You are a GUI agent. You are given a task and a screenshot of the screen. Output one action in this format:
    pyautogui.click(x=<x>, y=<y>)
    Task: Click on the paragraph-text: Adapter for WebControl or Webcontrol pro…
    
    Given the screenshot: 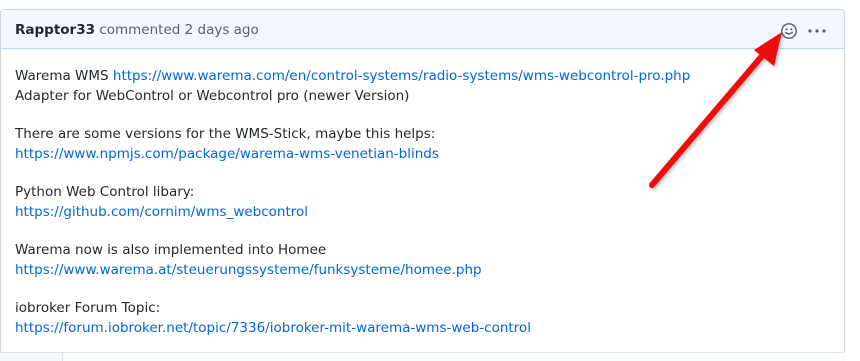 What is the action you would take?
    pyautogui.click(x=212, y=96)
    